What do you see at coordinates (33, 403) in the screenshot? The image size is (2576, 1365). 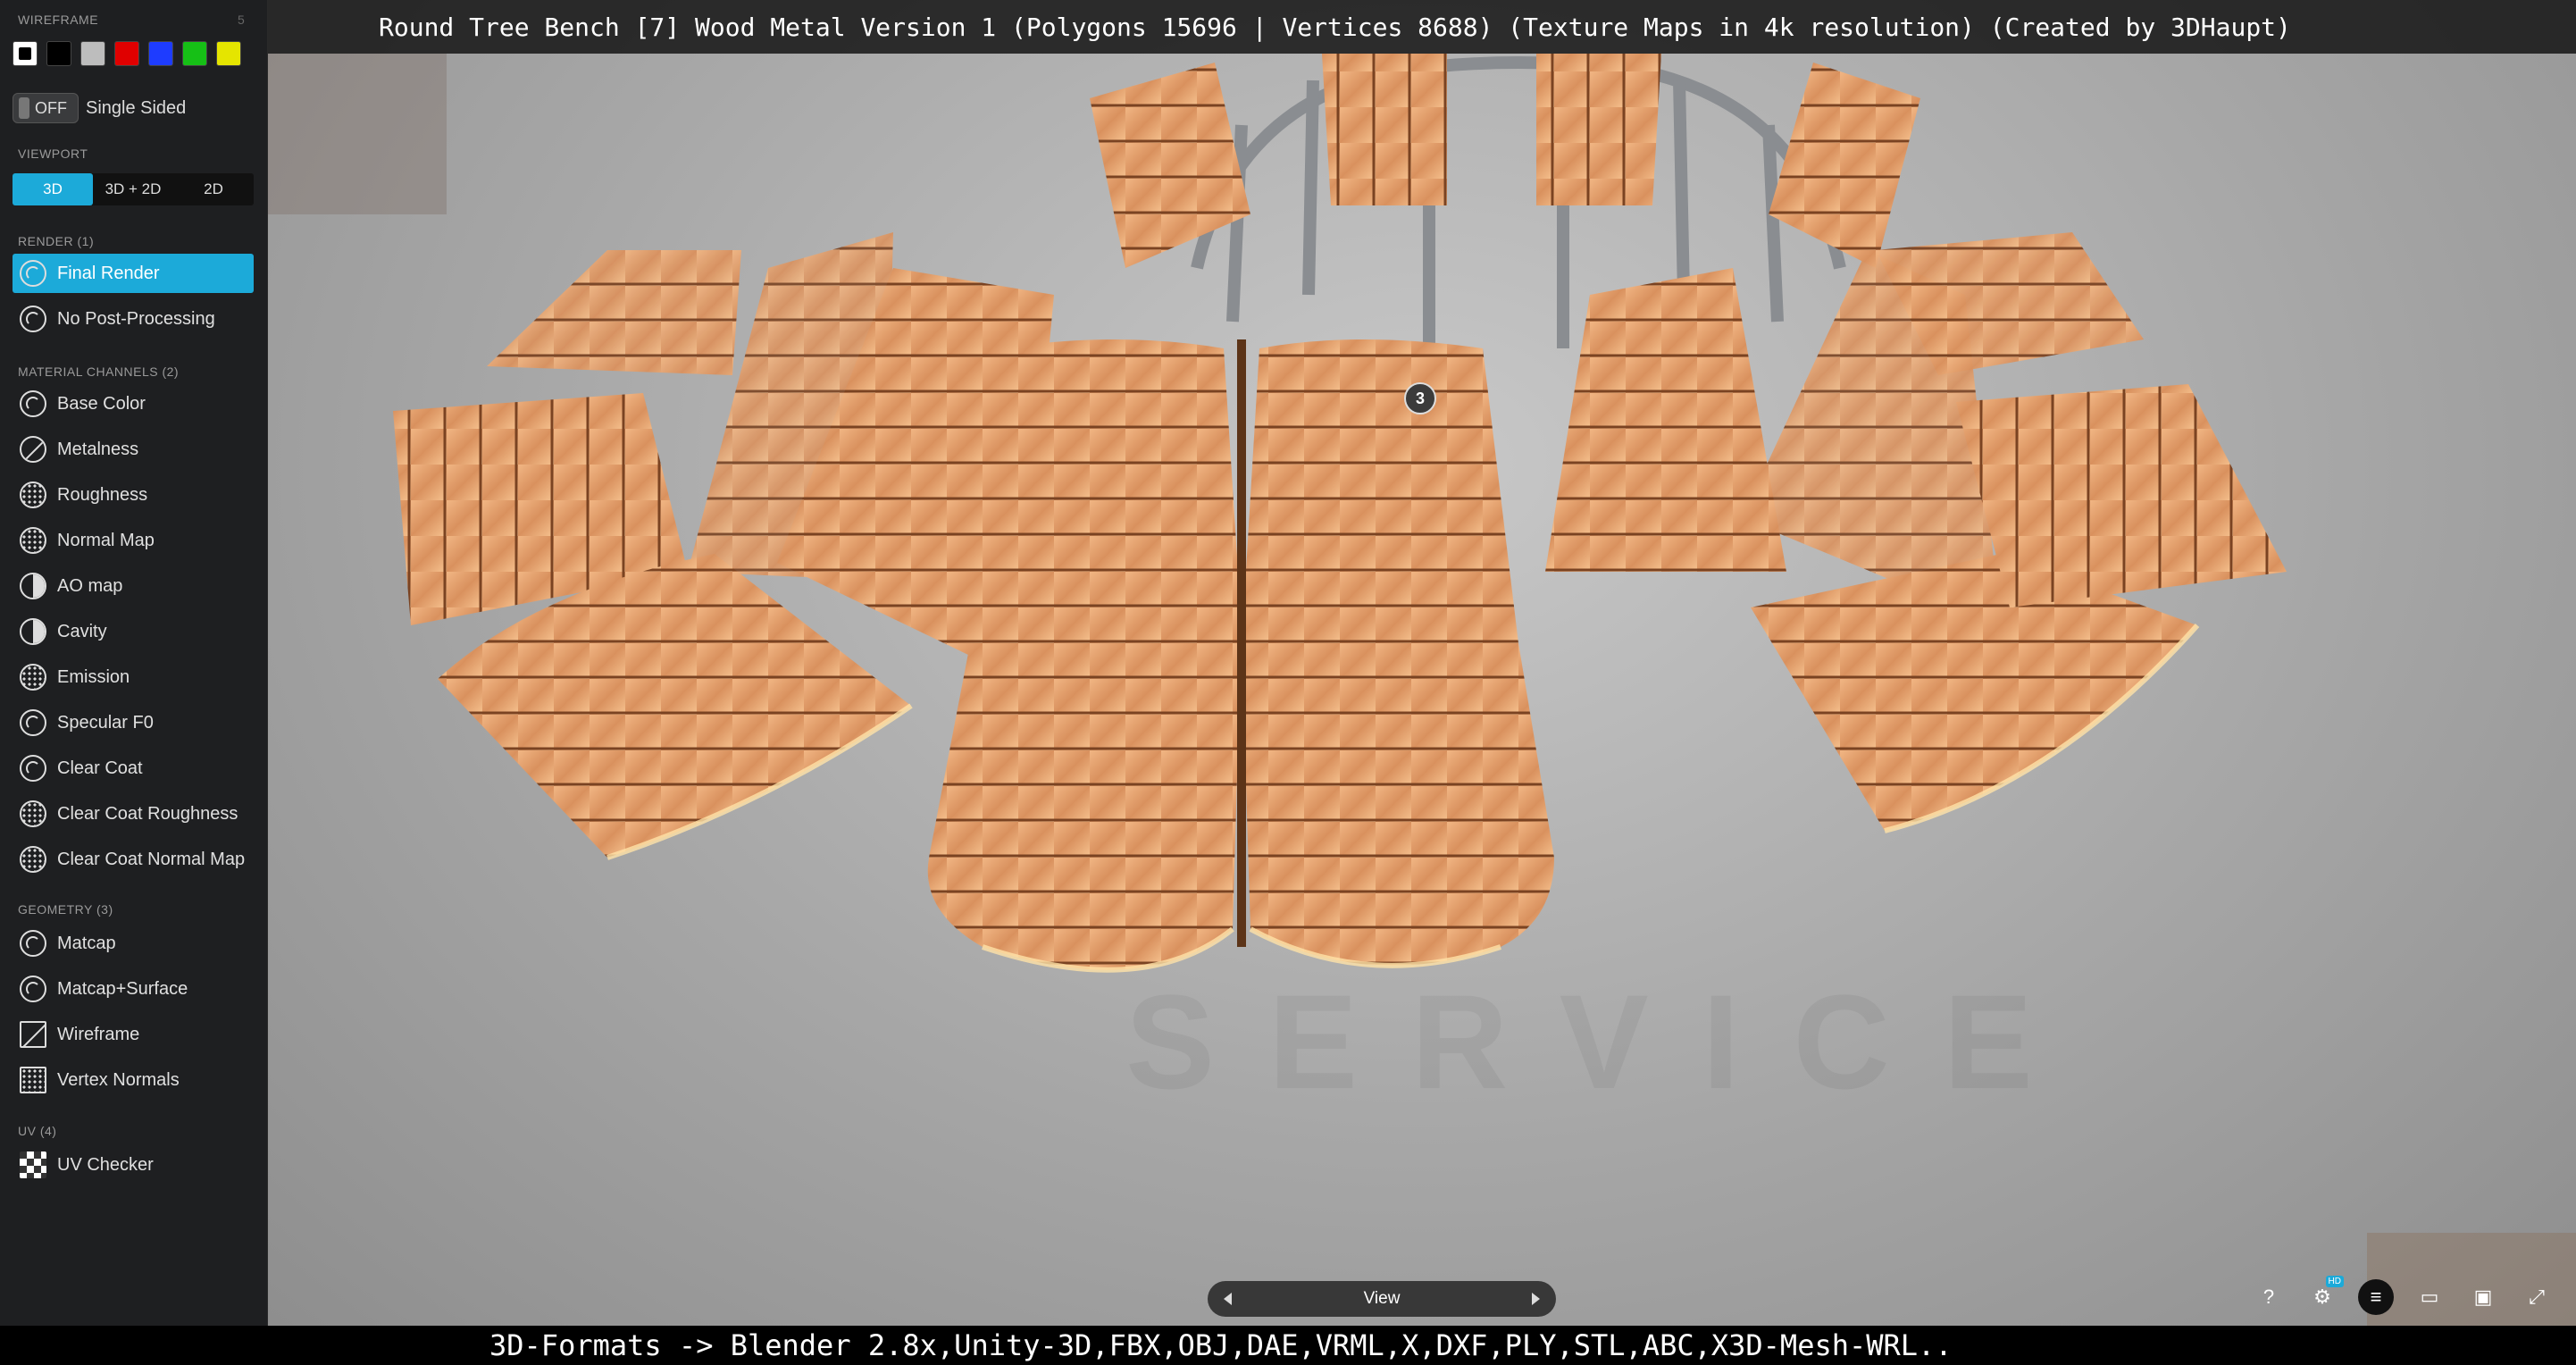 I see `base-color-icon` at bounding box center [33, 403].